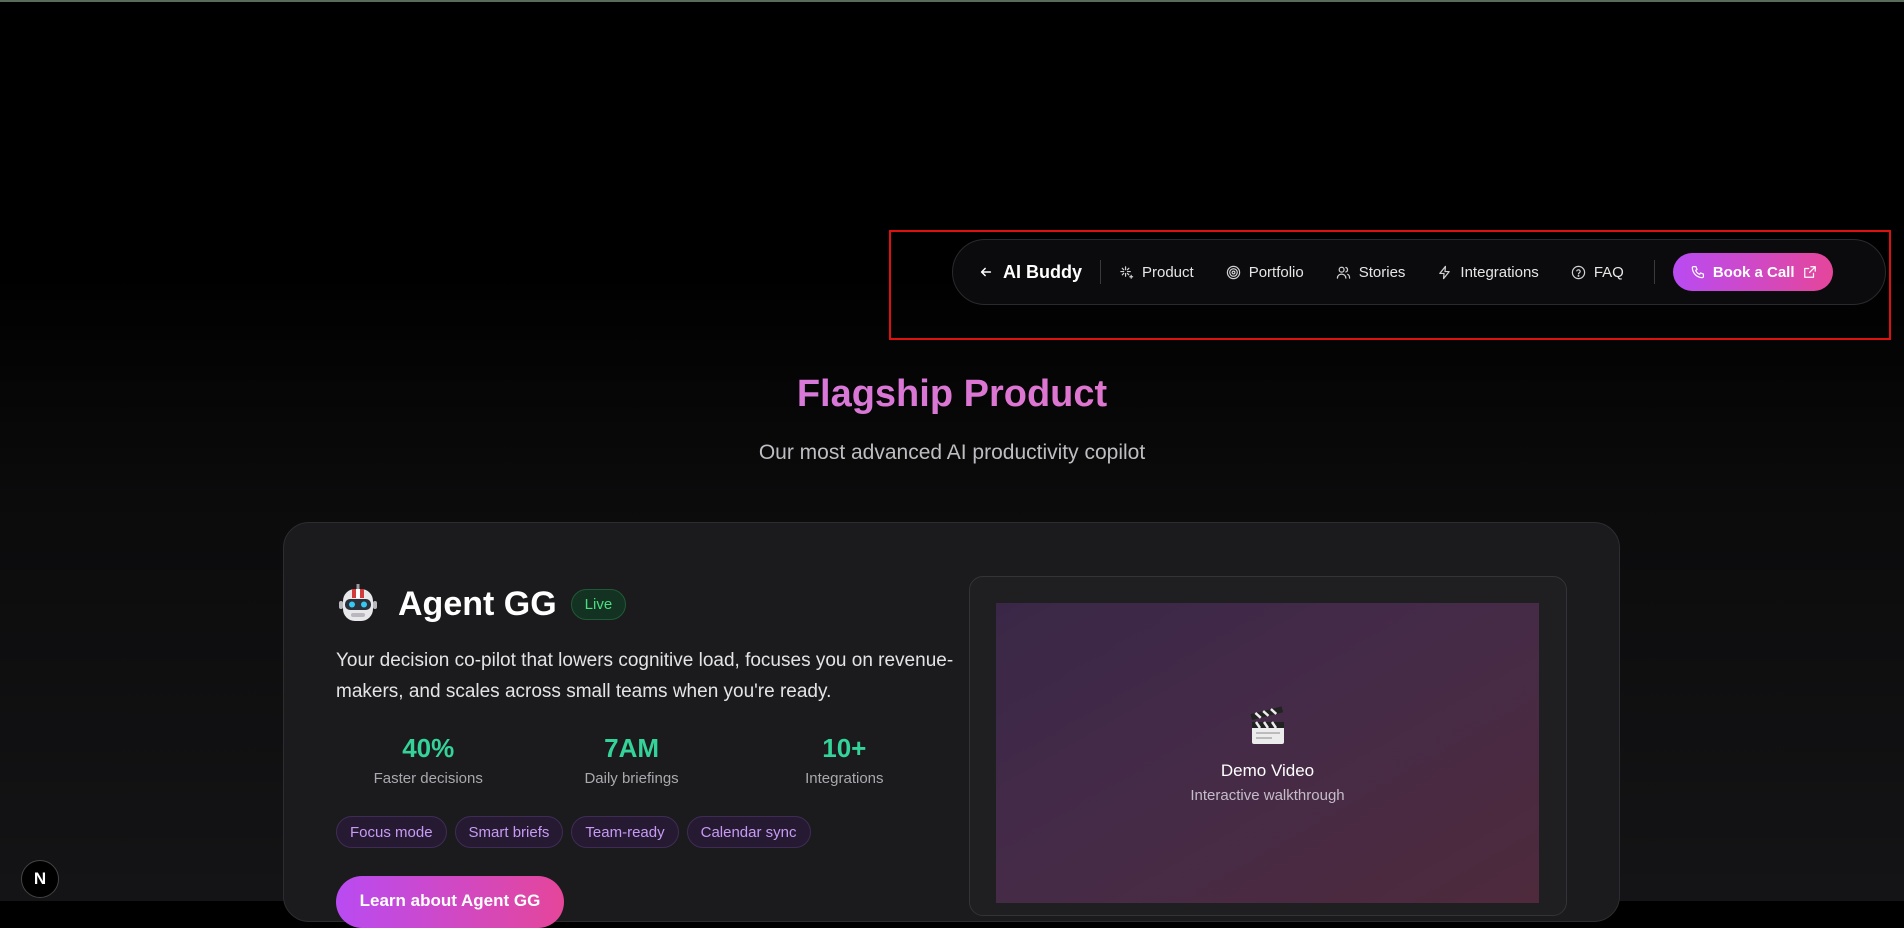  I want to click on tag-chip: Smart briefs, so click(509, 832).